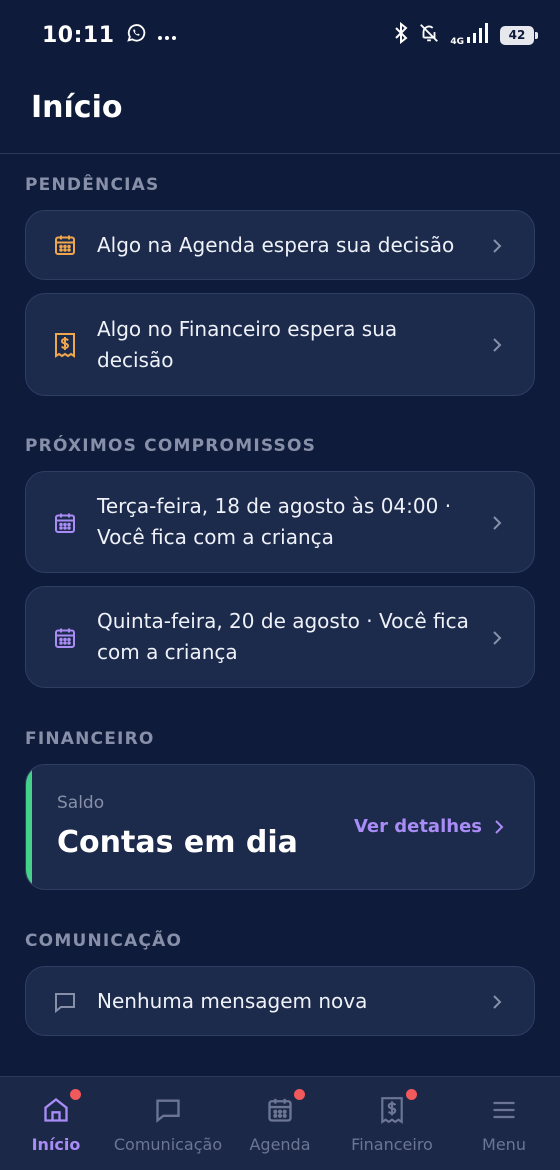 The height and width of the screenshot is (1170, 560). I want to click on bluetooth-icon, so click(401, 34).